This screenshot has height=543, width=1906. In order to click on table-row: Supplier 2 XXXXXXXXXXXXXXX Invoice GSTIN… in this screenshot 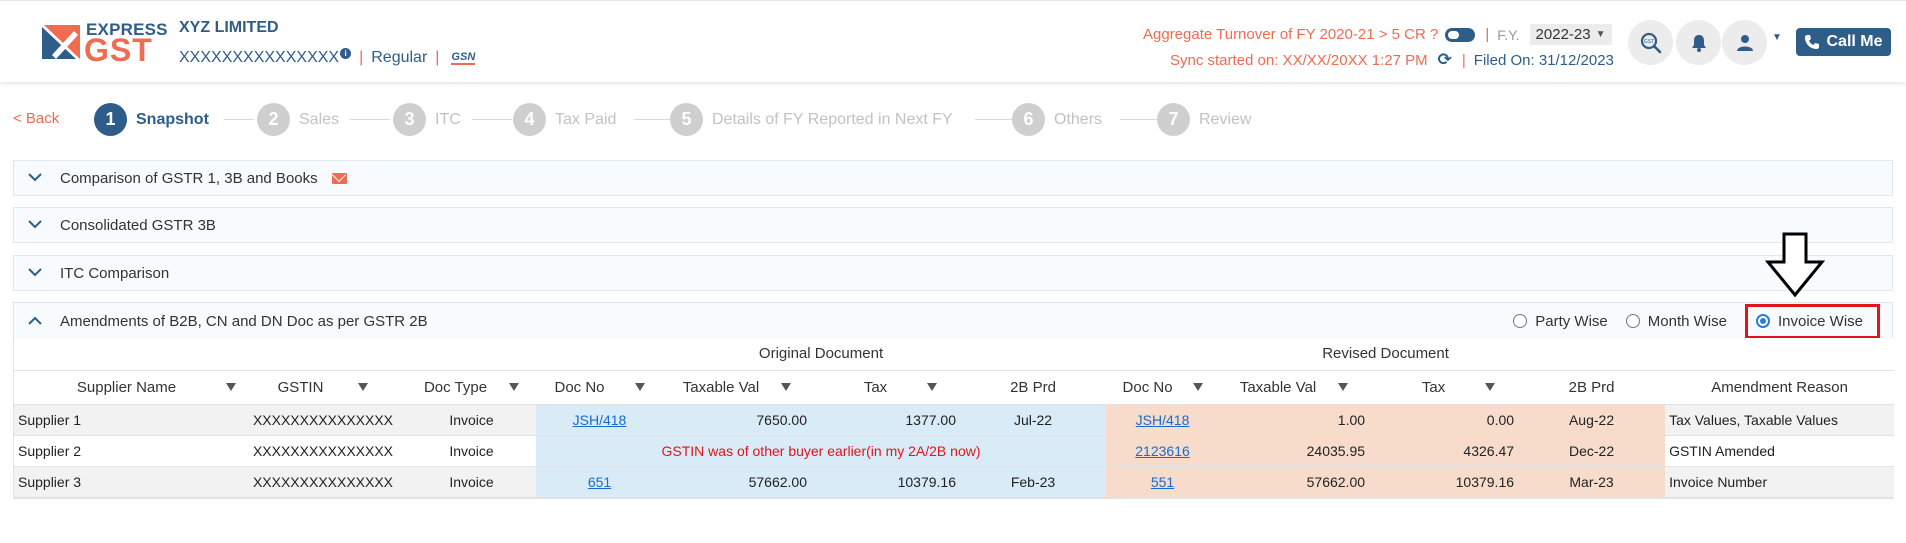, I will do `click(954, 450)`.